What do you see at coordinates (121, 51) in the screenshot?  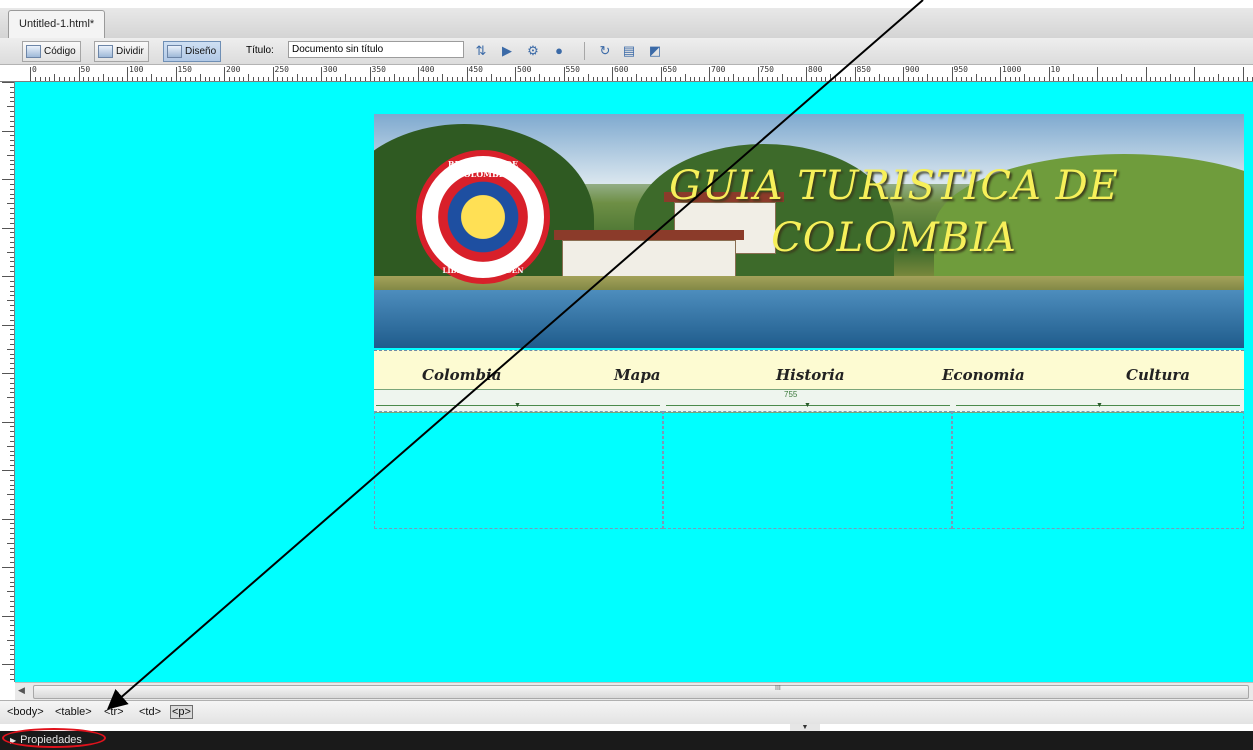 I see `split-view-button: Dividir` at bounding box center [121, 51].